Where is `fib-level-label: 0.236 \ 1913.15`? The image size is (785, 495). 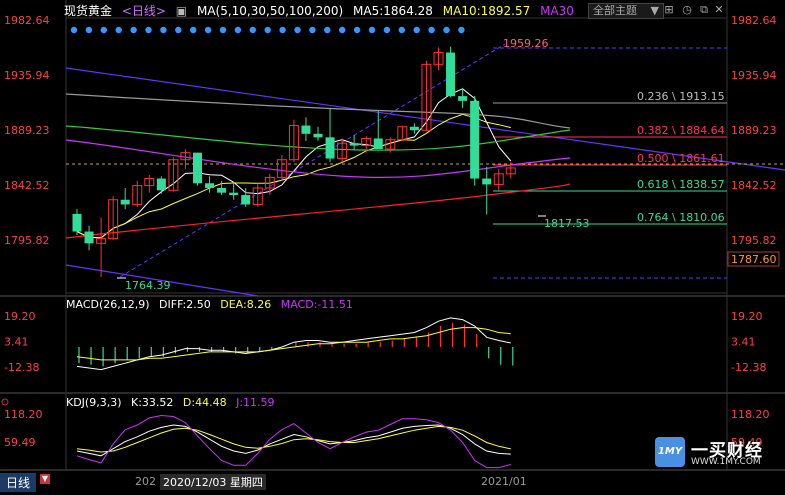 fib-level-label: 0.236 \ 1913.15 is located at coordinates (681, 96).